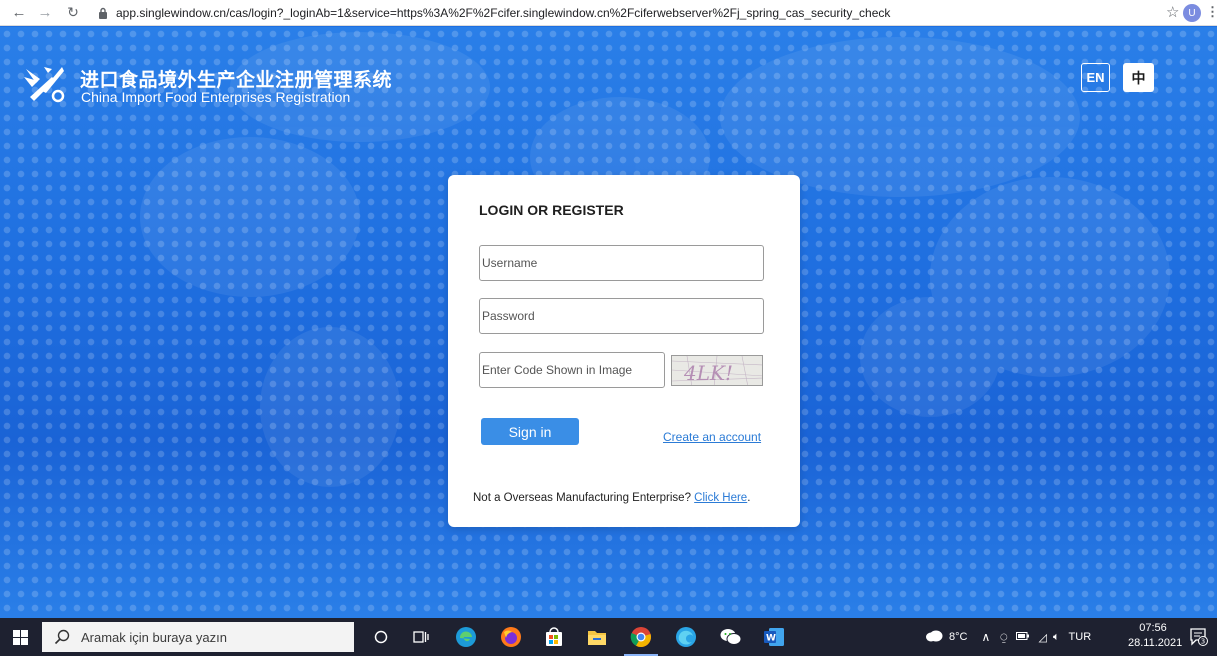 Image resolution: width=1217 pixels, height=656 pixels. Describe the element at coordinates (1023, 637) in the screenshot. I see `battery-icon` at that location.